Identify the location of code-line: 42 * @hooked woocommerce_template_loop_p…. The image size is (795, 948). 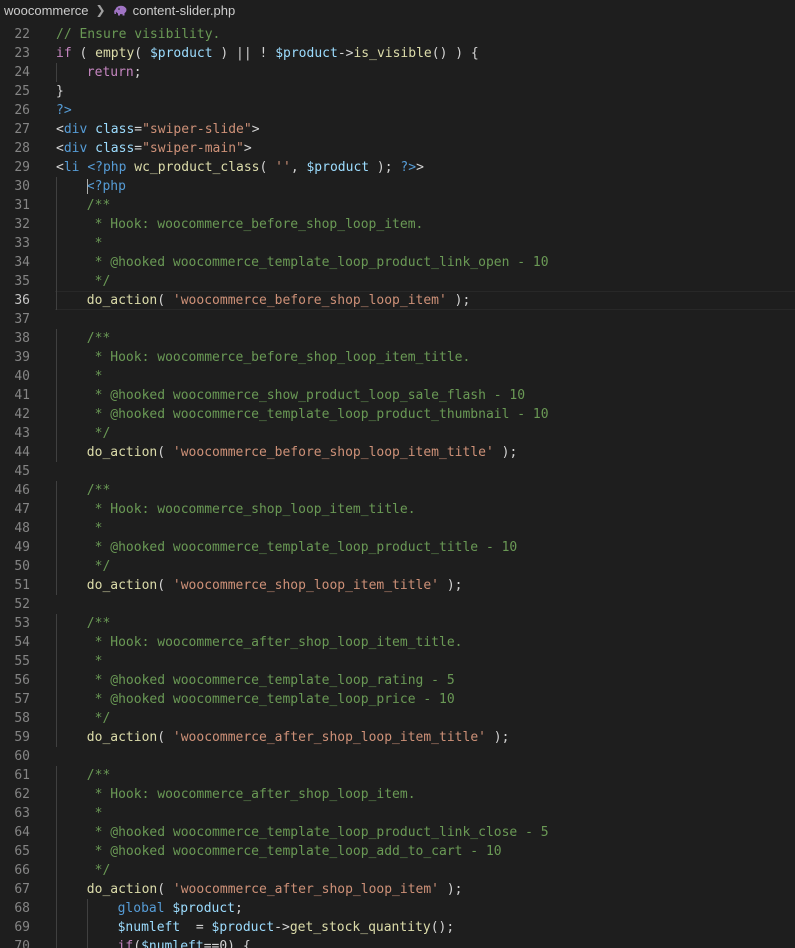
(397, 414).